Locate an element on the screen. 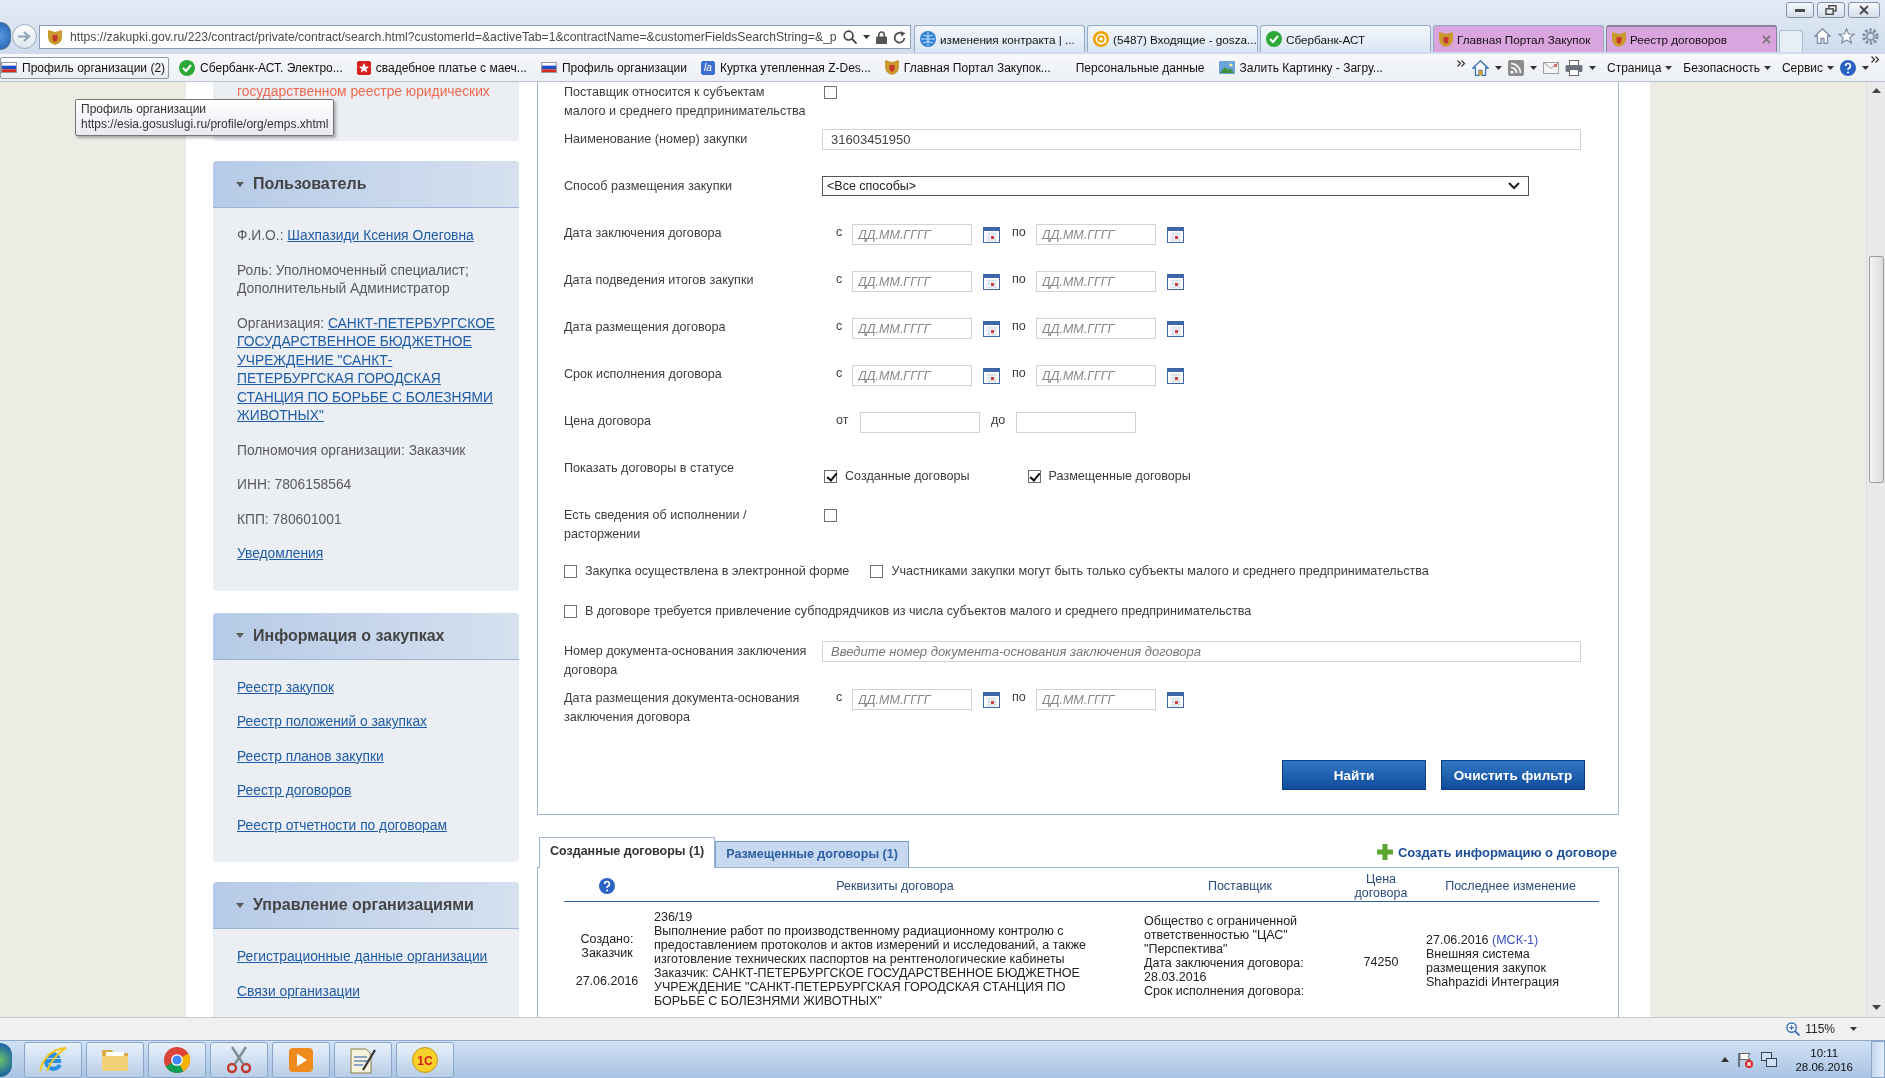  arrow-down-icon is located at coordinates (1876, 1007).